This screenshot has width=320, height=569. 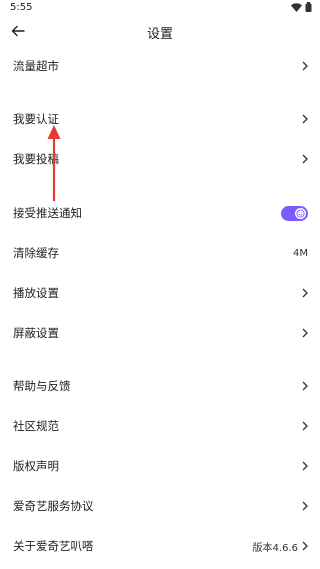 I want to click on toggle-knob, so click(x=300, y=213).